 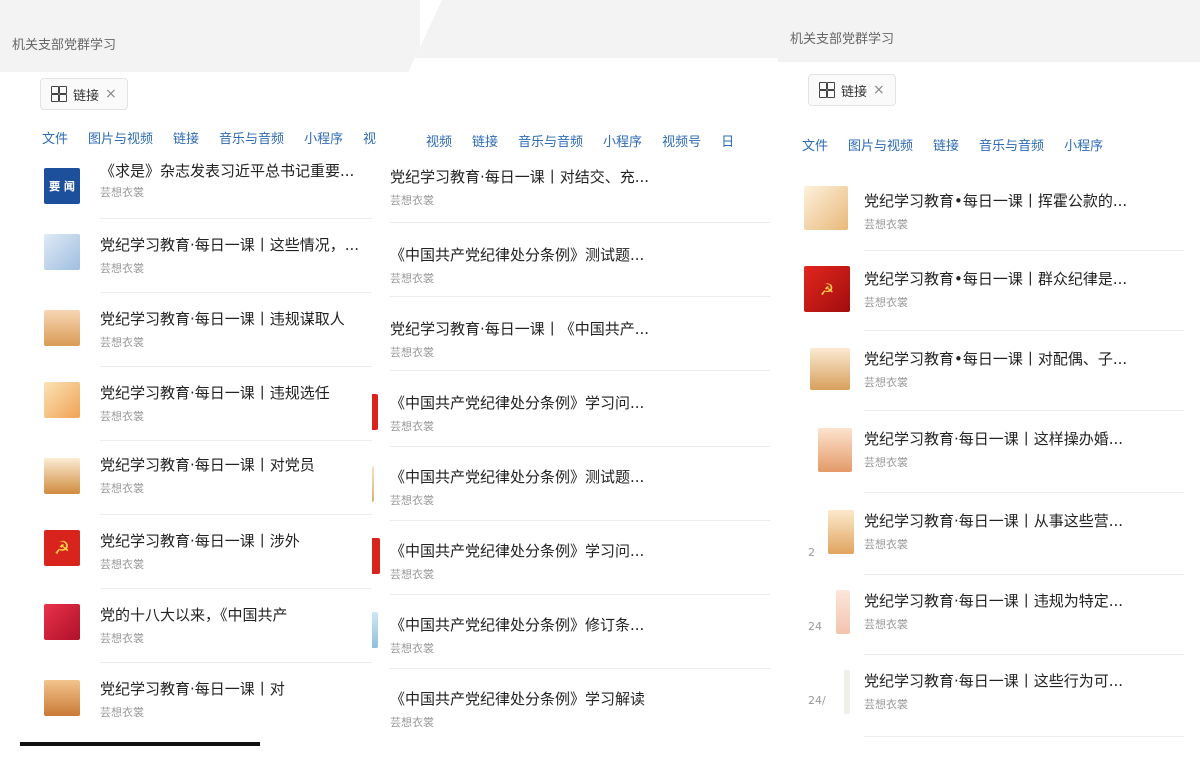 What do you see at coordinates (577, 719) in the screenshot?
I see `list-item: 学习 《中国共产党纪律处分条例》学习解读 芸想衣裳` at bounding box center [577, 719].